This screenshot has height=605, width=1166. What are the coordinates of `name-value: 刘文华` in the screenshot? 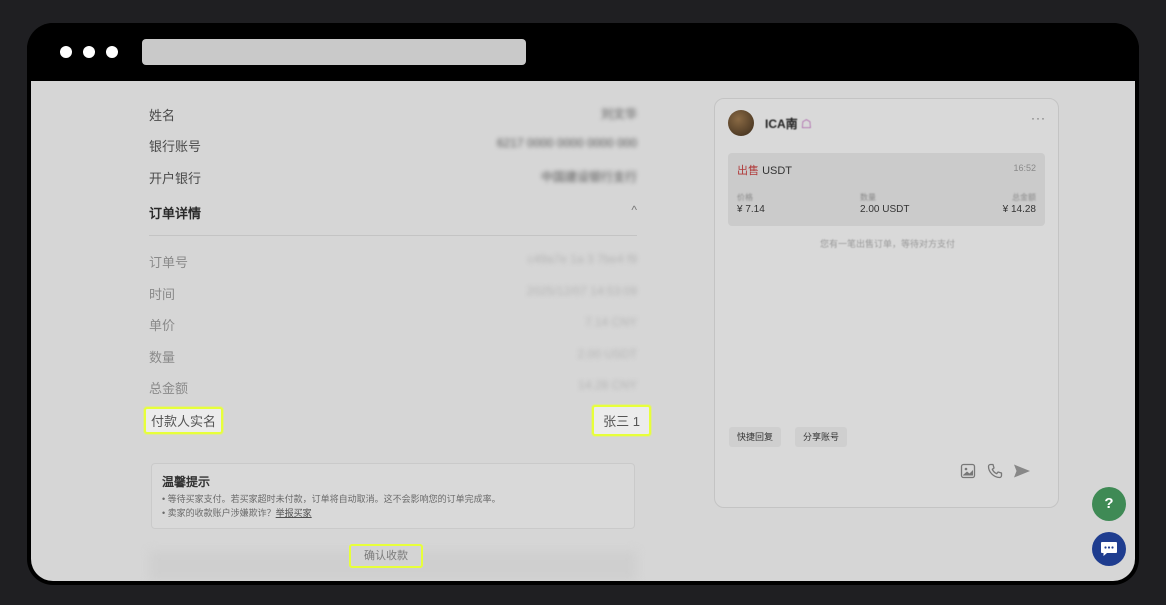 It's located at (618, 114).